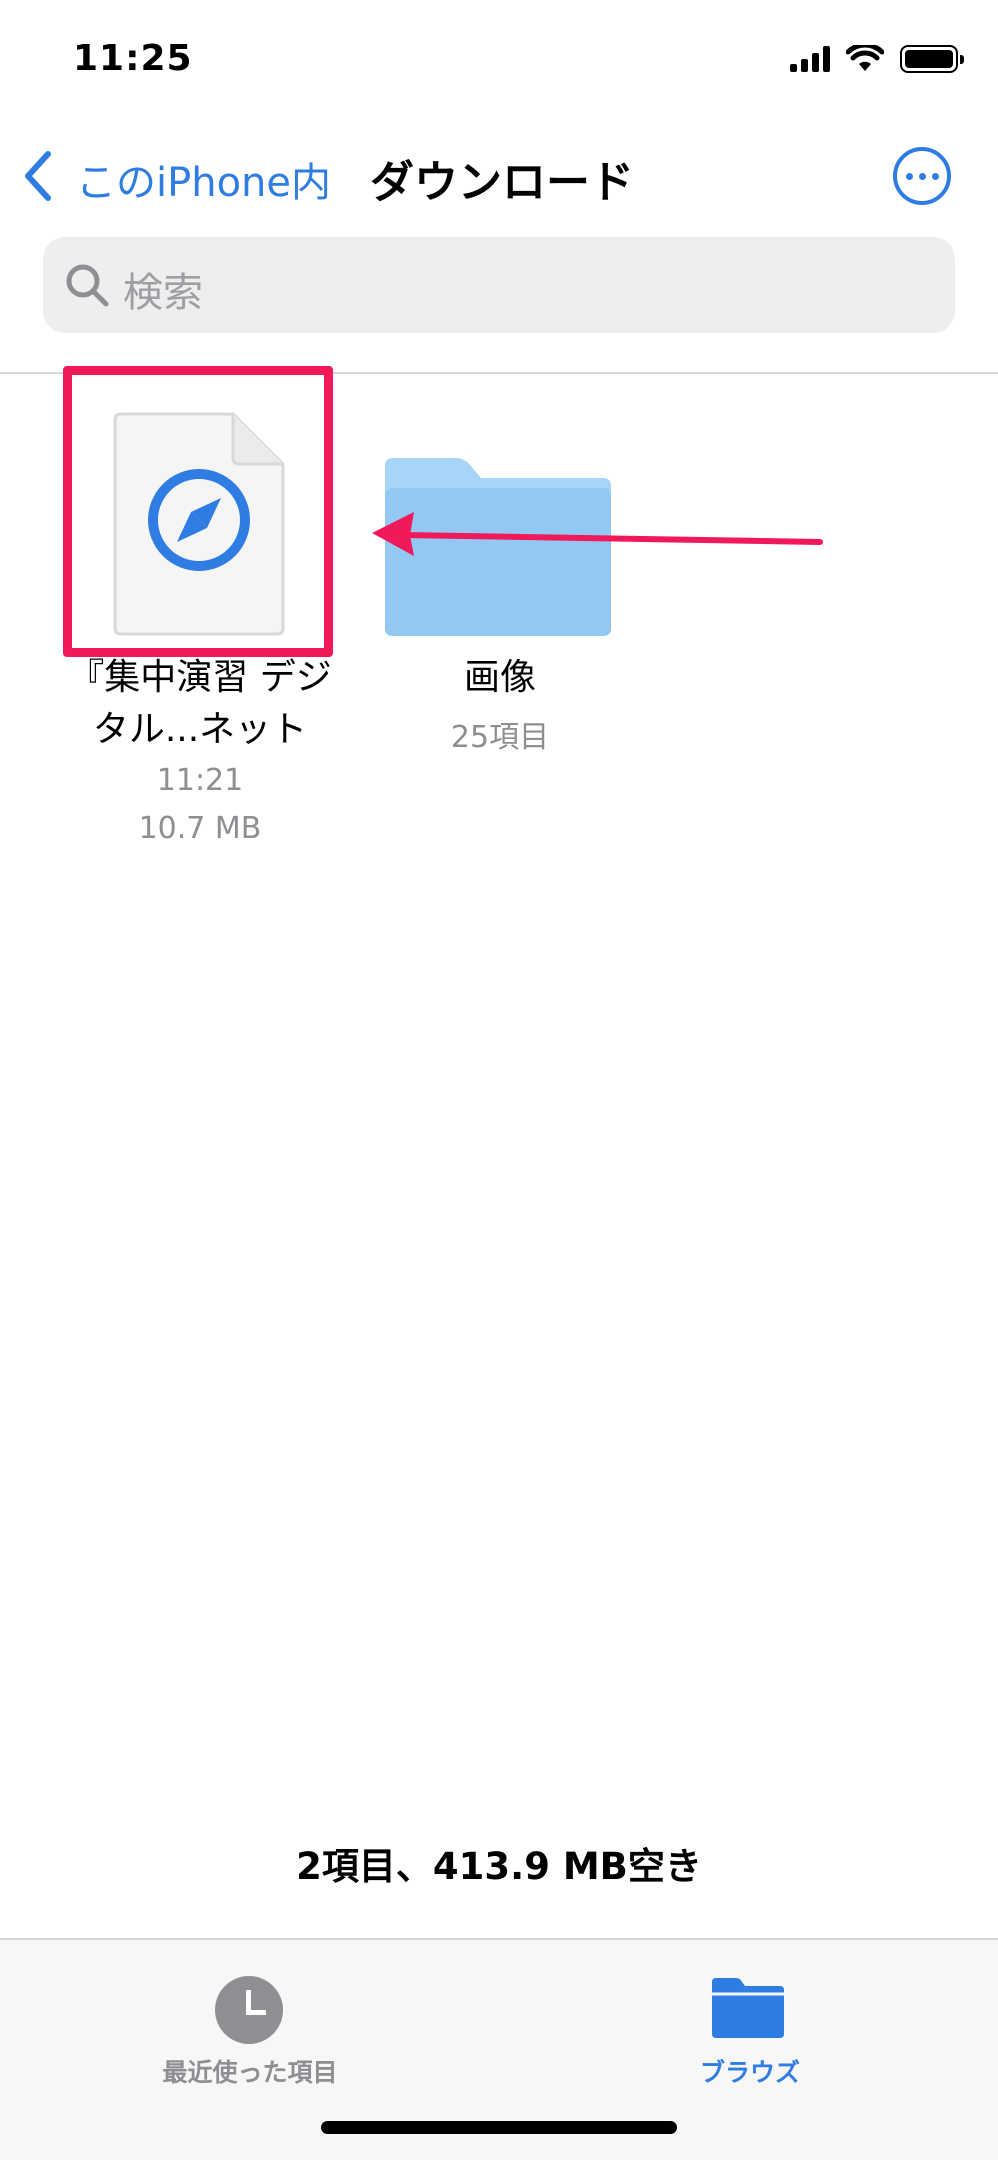 This screenshot has height=2160, width=998. I want to click on tab-recent: 最近使った項目, so click(250, 2022).